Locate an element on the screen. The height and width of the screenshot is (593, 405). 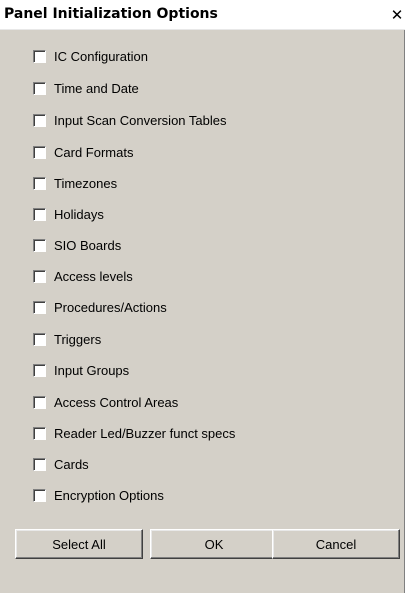
option-input-groups: Input Groups is located at coordinates (81, 370).